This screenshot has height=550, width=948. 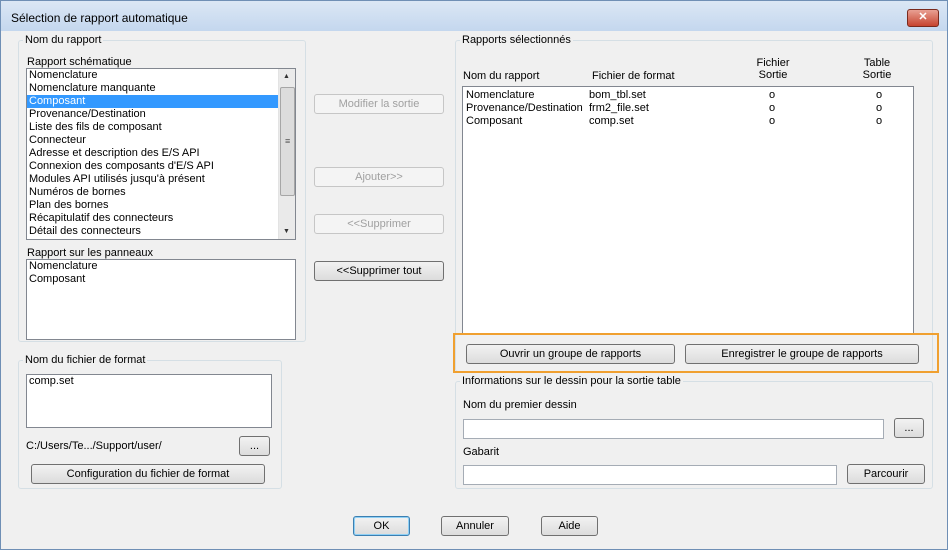 I want to click on close-icon: ✕, so click(x=923, y=17).